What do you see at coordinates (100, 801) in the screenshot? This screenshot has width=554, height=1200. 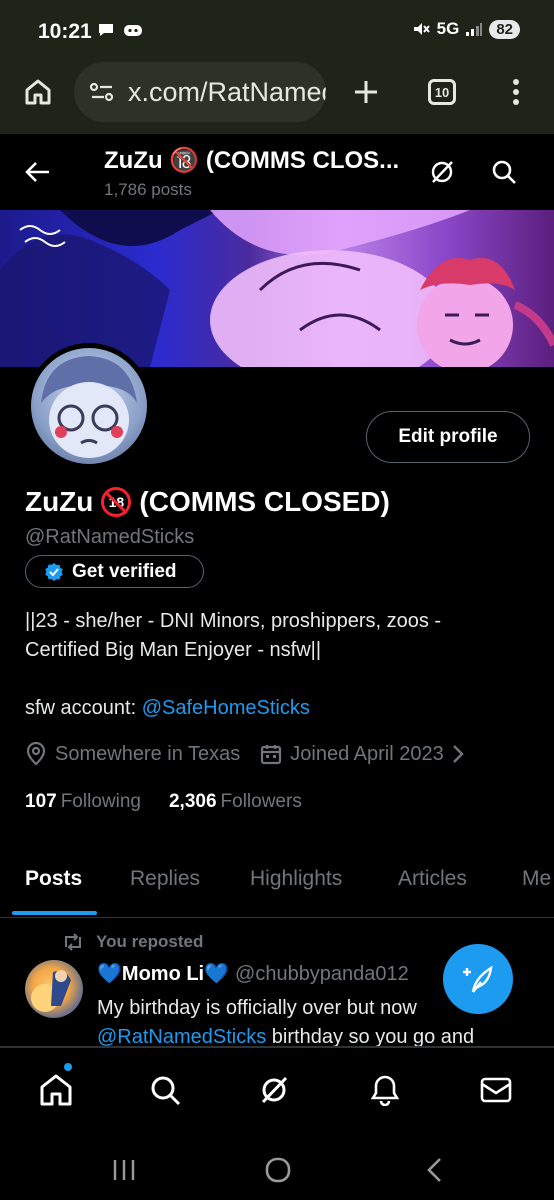 I see `following-label: Following` at bounding box center [100, 801].